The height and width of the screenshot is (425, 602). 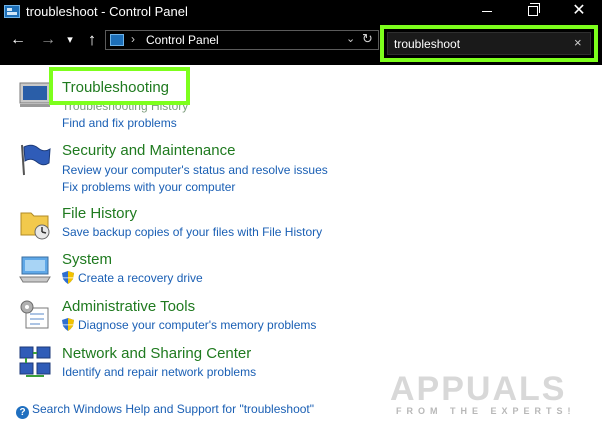 I want to click on system-icon, so click(x=35, y=269).